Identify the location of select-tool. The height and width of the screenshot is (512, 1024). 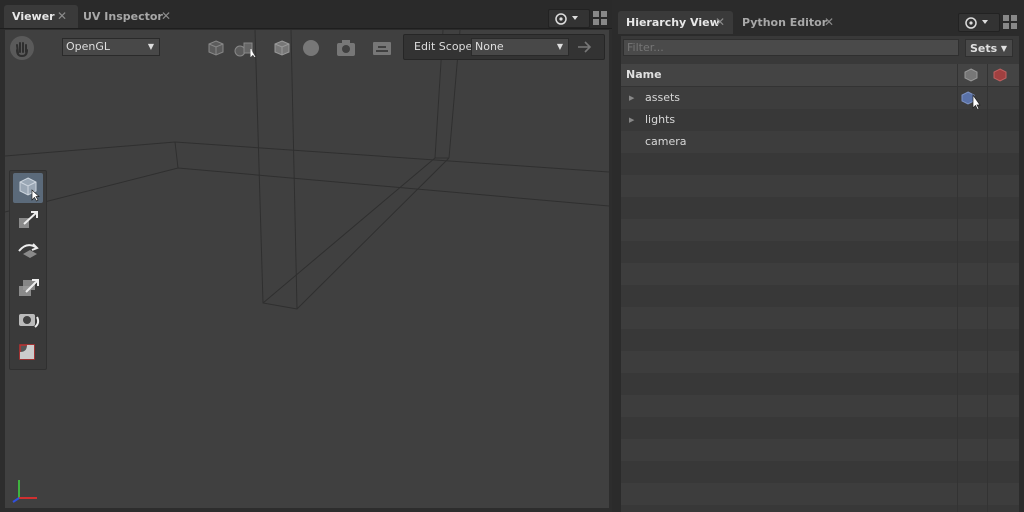
(28, 188).